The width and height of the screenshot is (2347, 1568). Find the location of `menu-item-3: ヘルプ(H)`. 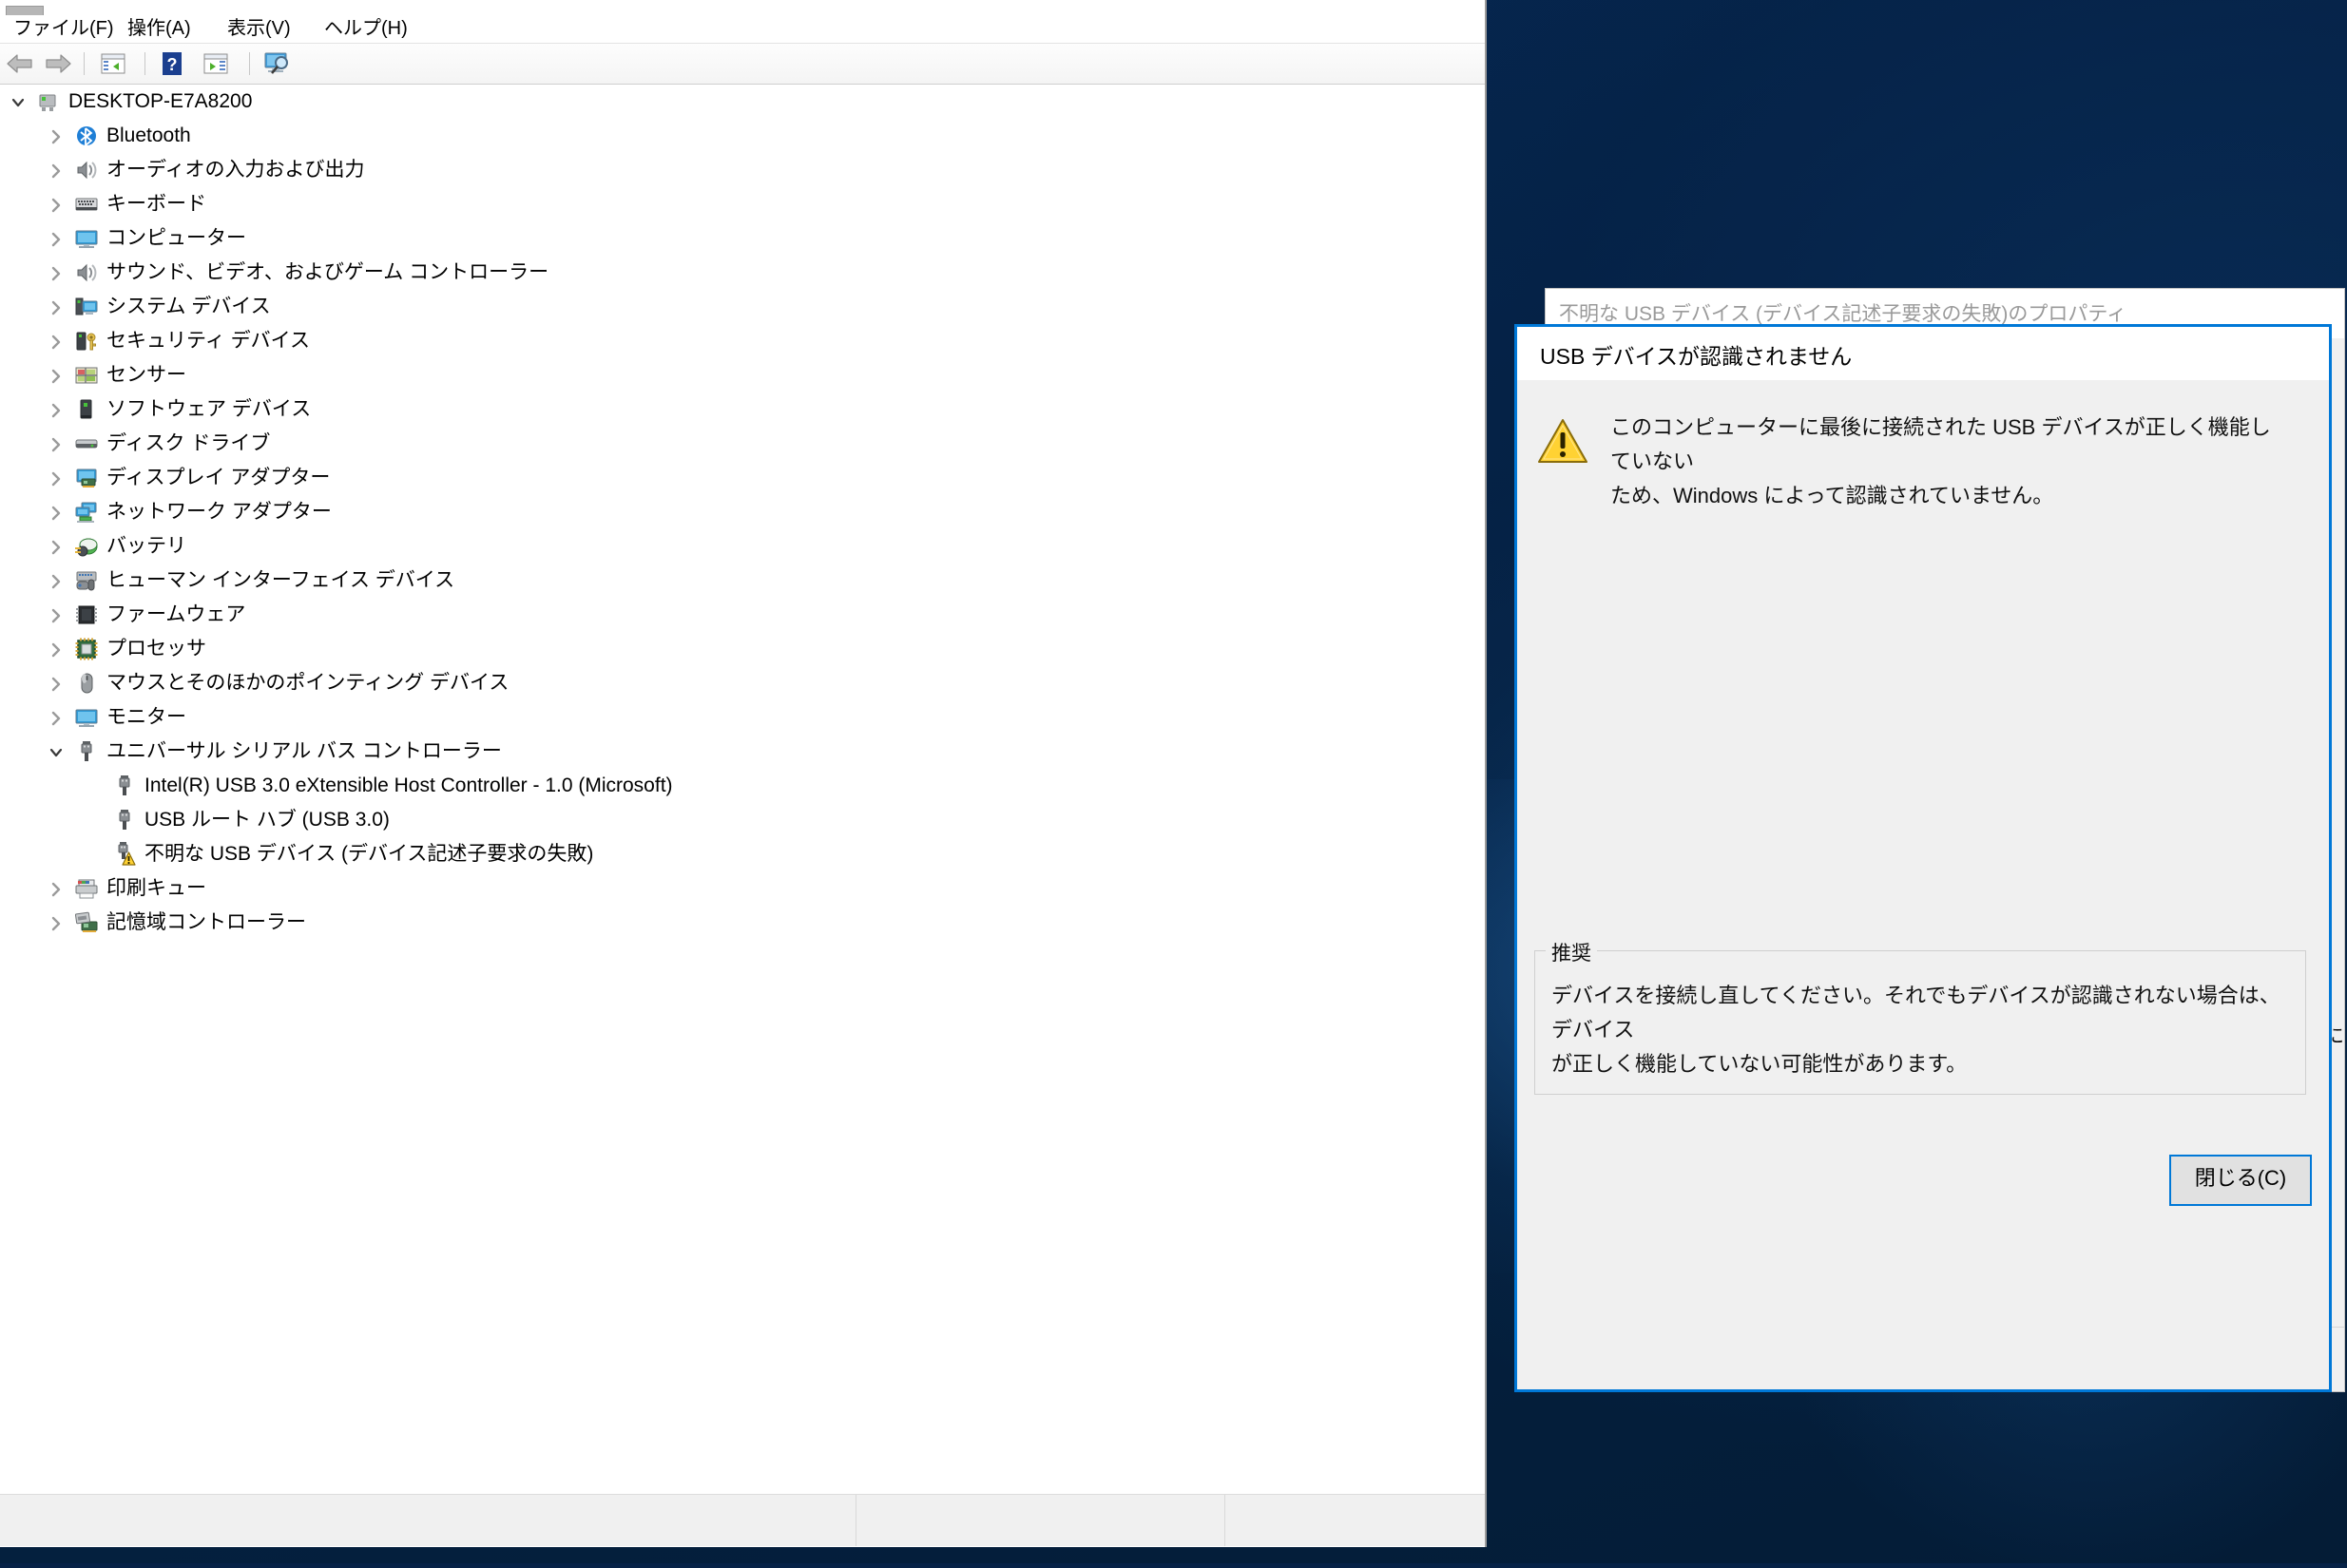

menu-item-3: ヘルプ(H) is located at coordinates (366, 29).